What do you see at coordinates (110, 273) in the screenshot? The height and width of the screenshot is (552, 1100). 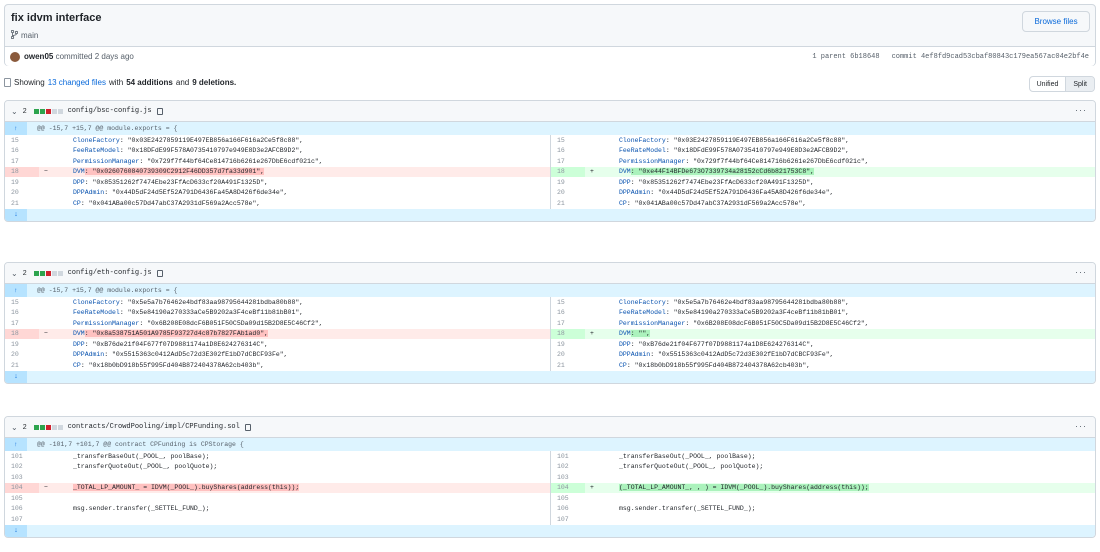 I see `file-path: config/eth-config.js` at bounding box center [110, 273].